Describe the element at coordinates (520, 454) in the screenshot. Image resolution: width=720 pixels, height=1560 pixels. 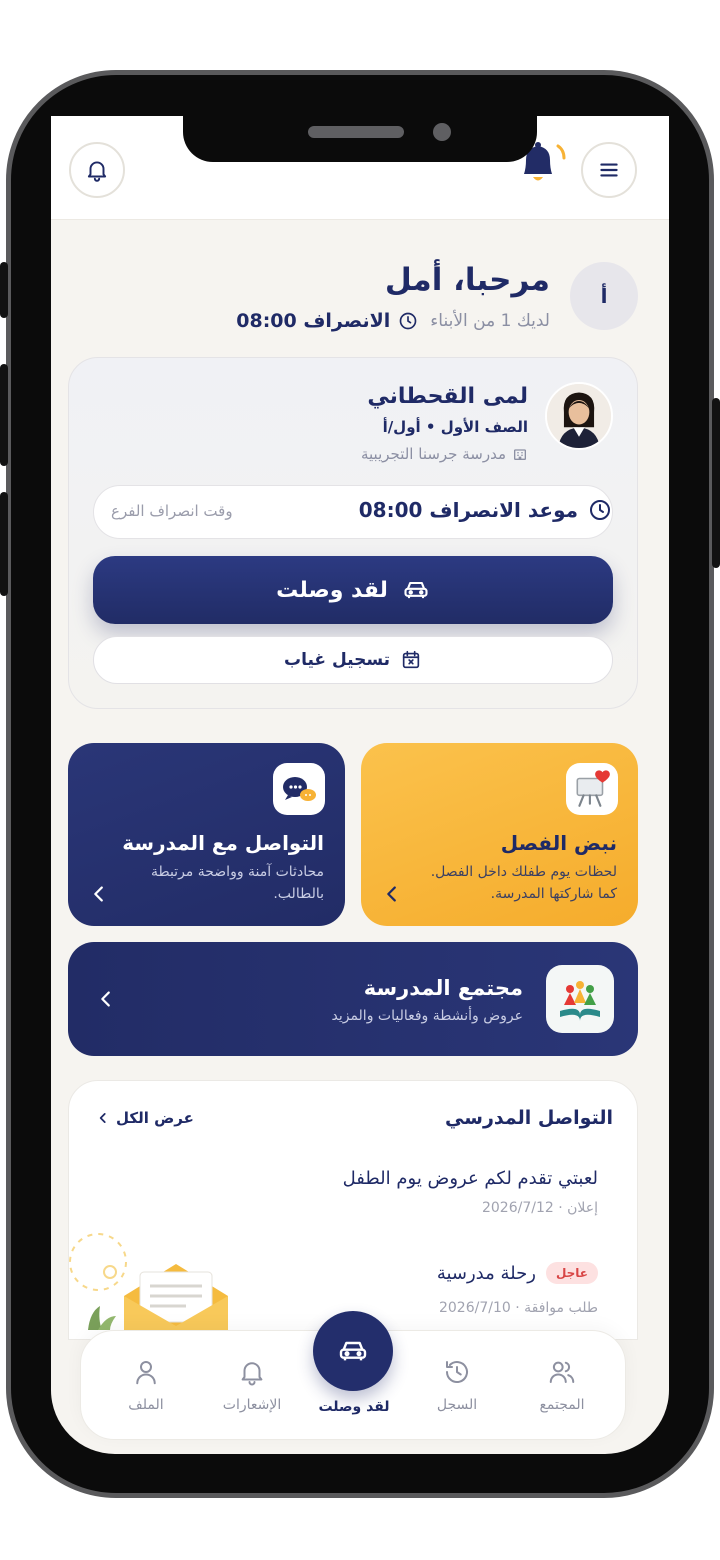
I see `school-building-icon` at that location.